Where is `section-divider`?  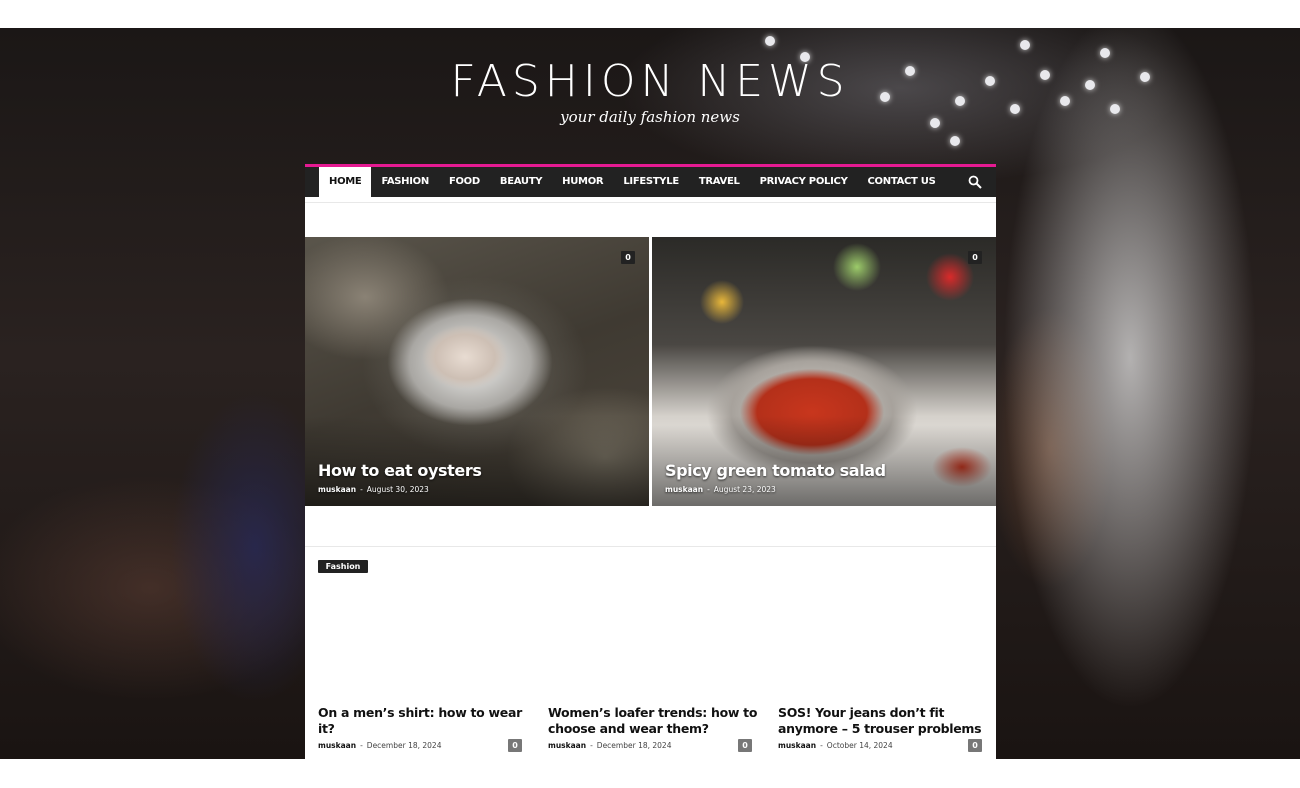
section-divider is located at coordinates (650, 546).